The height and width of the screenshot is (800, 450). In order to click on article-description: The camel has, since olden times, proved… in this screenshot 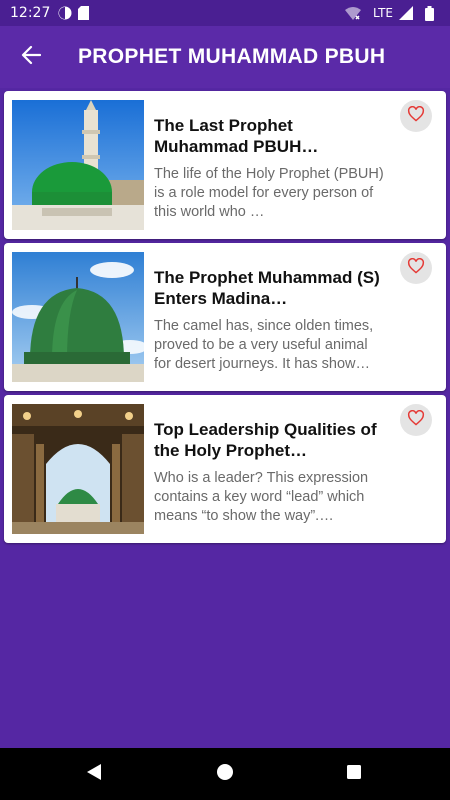, I will do `click(264, 345)`.